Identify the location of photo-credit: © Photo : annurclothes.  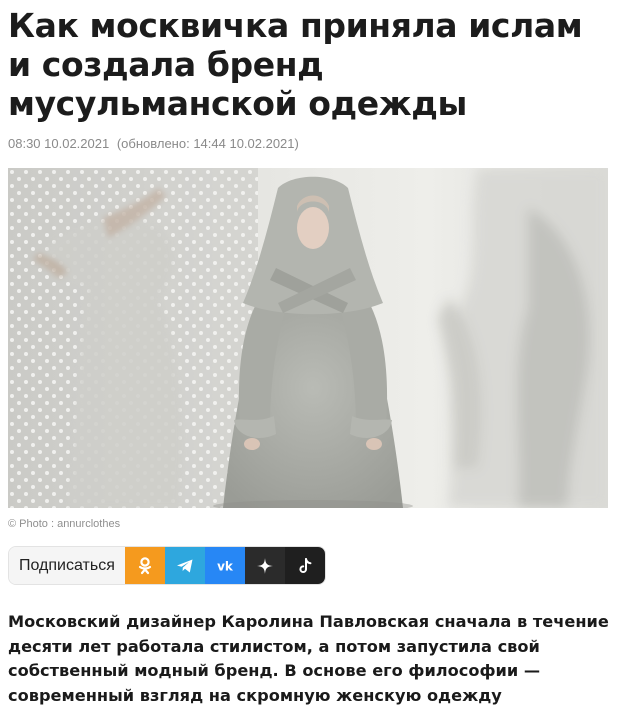
(64, 524).